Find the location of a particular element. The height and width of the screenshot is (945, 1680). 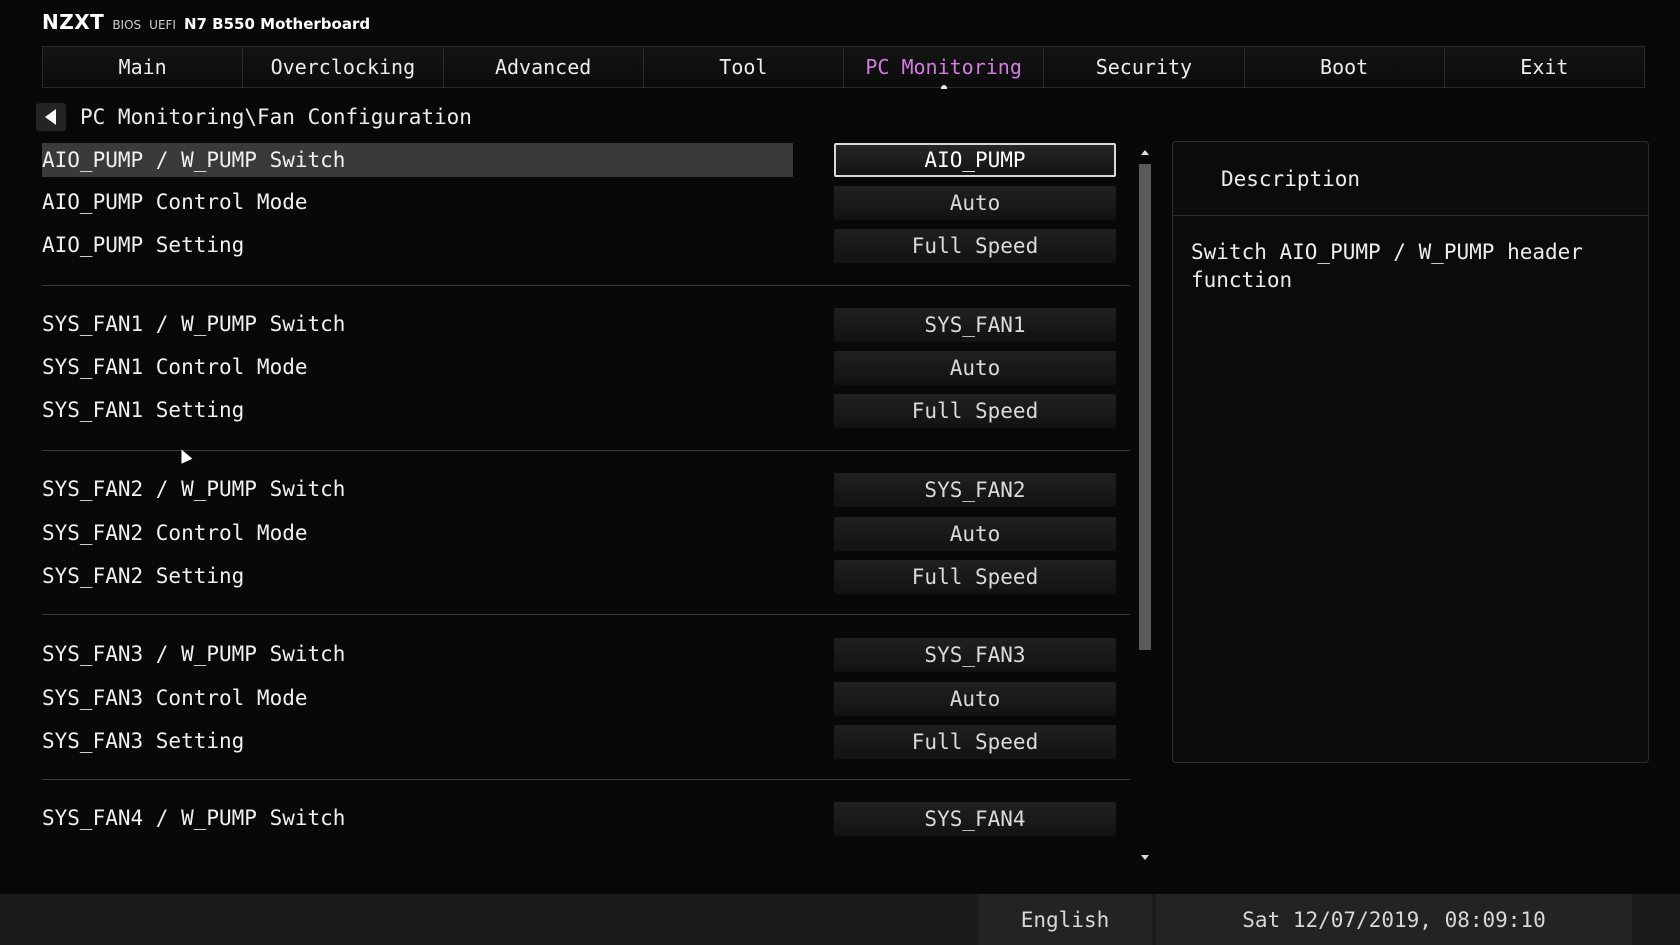

setting-row: SYS_FAN3 Setting Full Speed is located at coordinates (587, 741).